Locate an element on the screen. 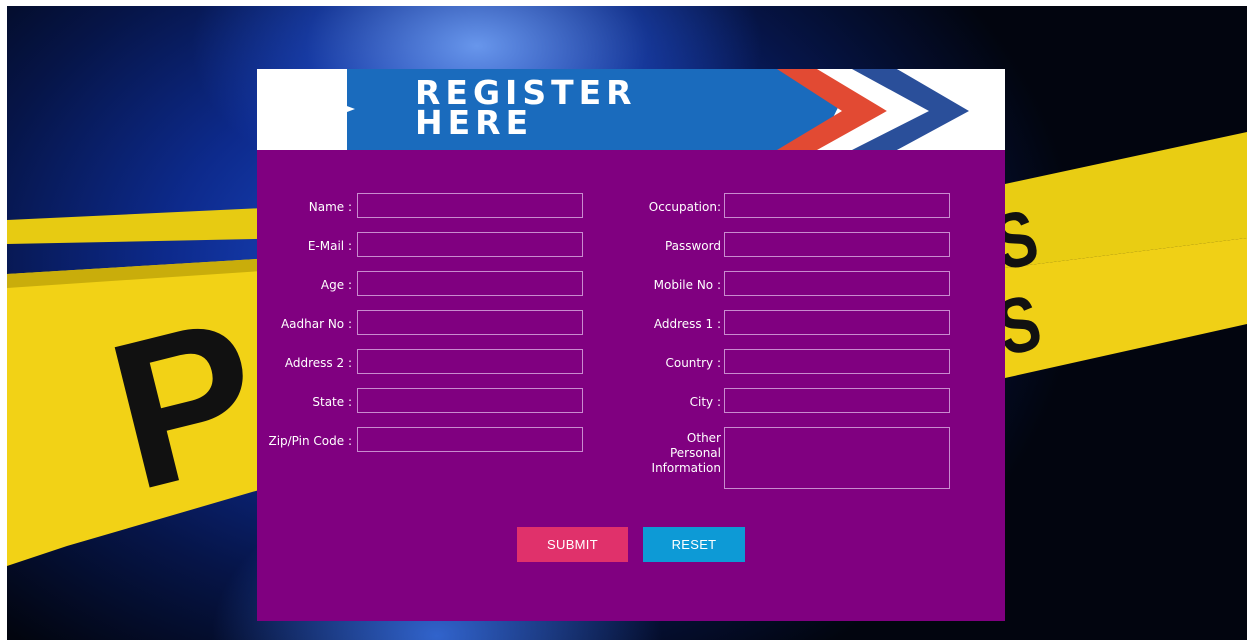 The image size is (1253, 641). password-label: Password is located at coordinates (692, 246).